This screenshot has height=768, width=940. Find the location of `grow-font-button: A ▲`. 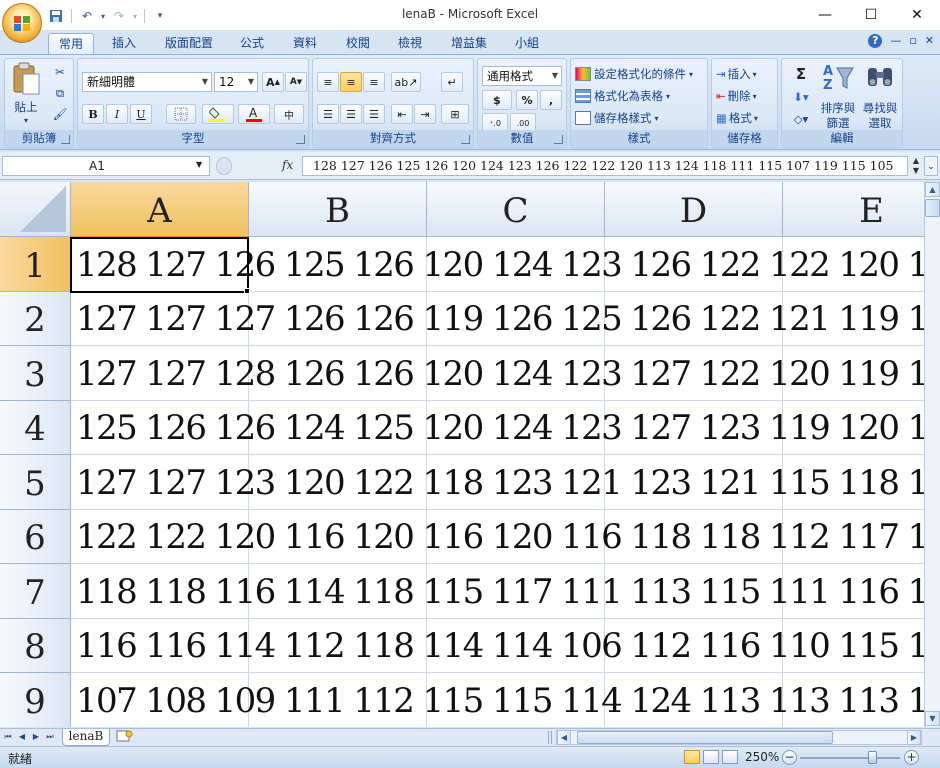

grow-font-button: A ▲ is located at coordinates (273, 82).